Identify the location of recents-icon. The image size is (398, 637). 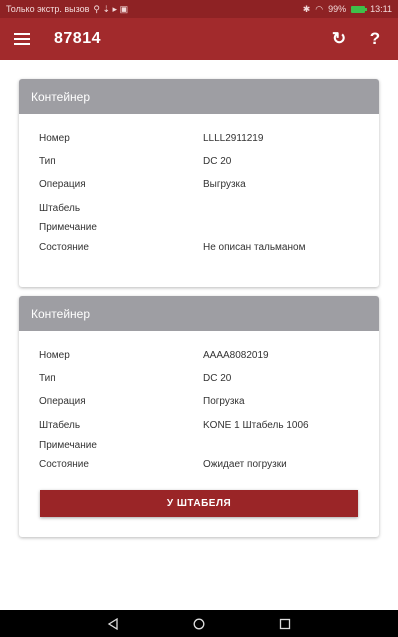
(285, 624).